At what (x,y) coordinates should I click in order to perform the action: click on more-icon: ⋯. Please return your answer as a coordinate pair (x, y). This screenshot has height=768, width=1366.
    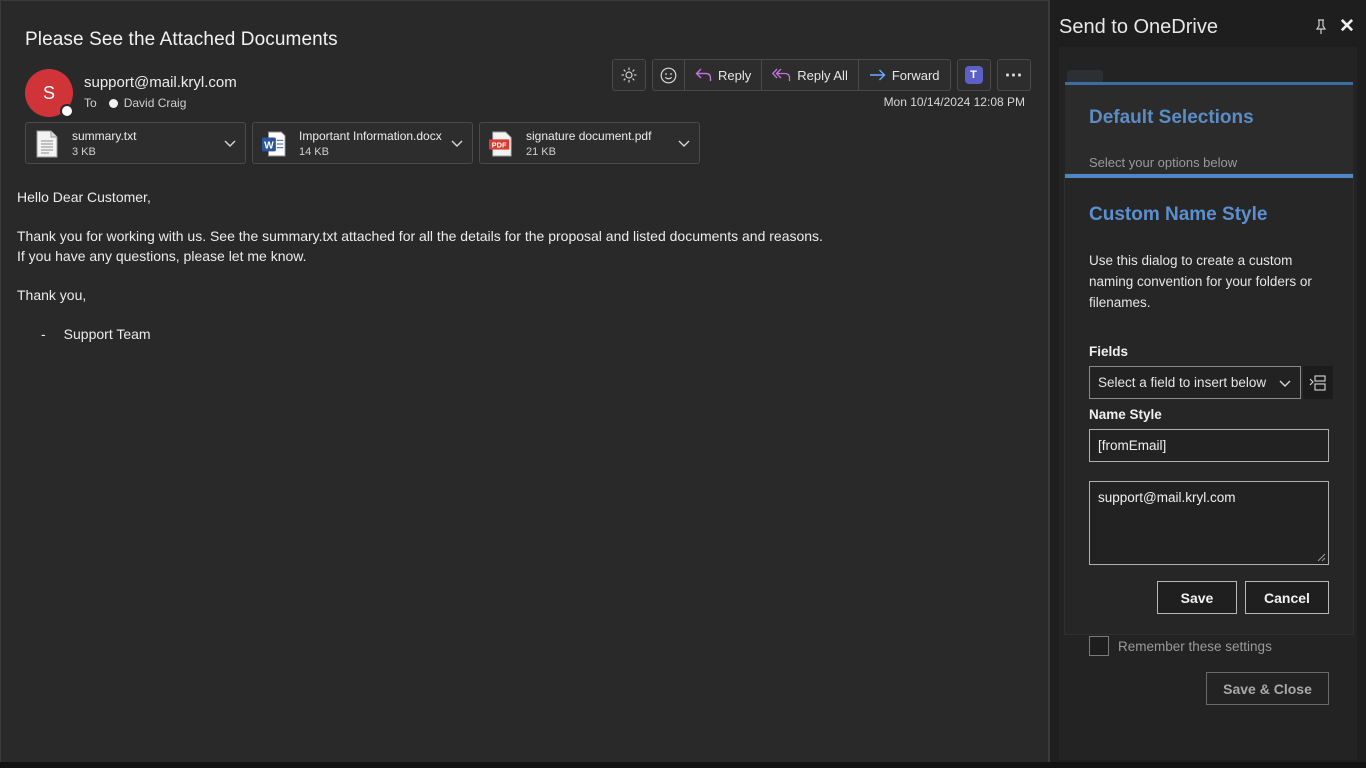
    Looking at the image, I should click on (1013, 74).